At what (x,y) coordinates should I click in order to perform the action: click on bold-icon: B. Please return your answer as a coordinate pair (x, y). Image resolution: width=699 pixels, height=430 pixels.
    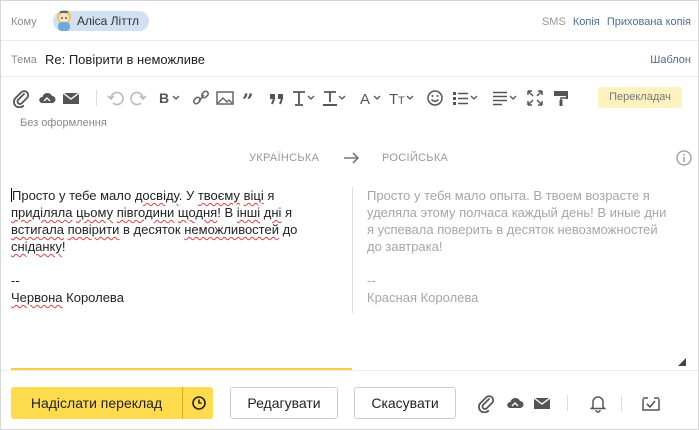
    Looking at the image, I should click on (171, 98).